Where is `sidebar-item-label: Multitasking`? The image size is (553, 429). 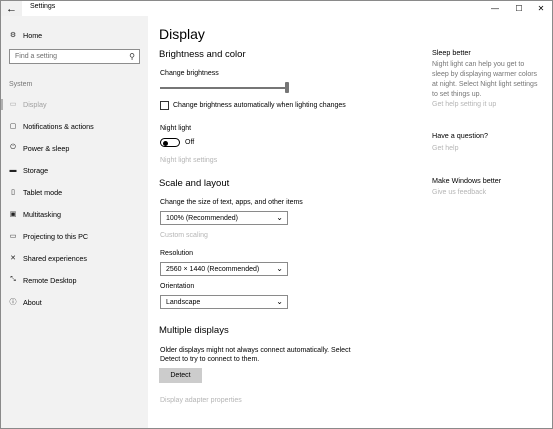
sidebar-item-label: Multitasking is located at coordinates (42, 214).